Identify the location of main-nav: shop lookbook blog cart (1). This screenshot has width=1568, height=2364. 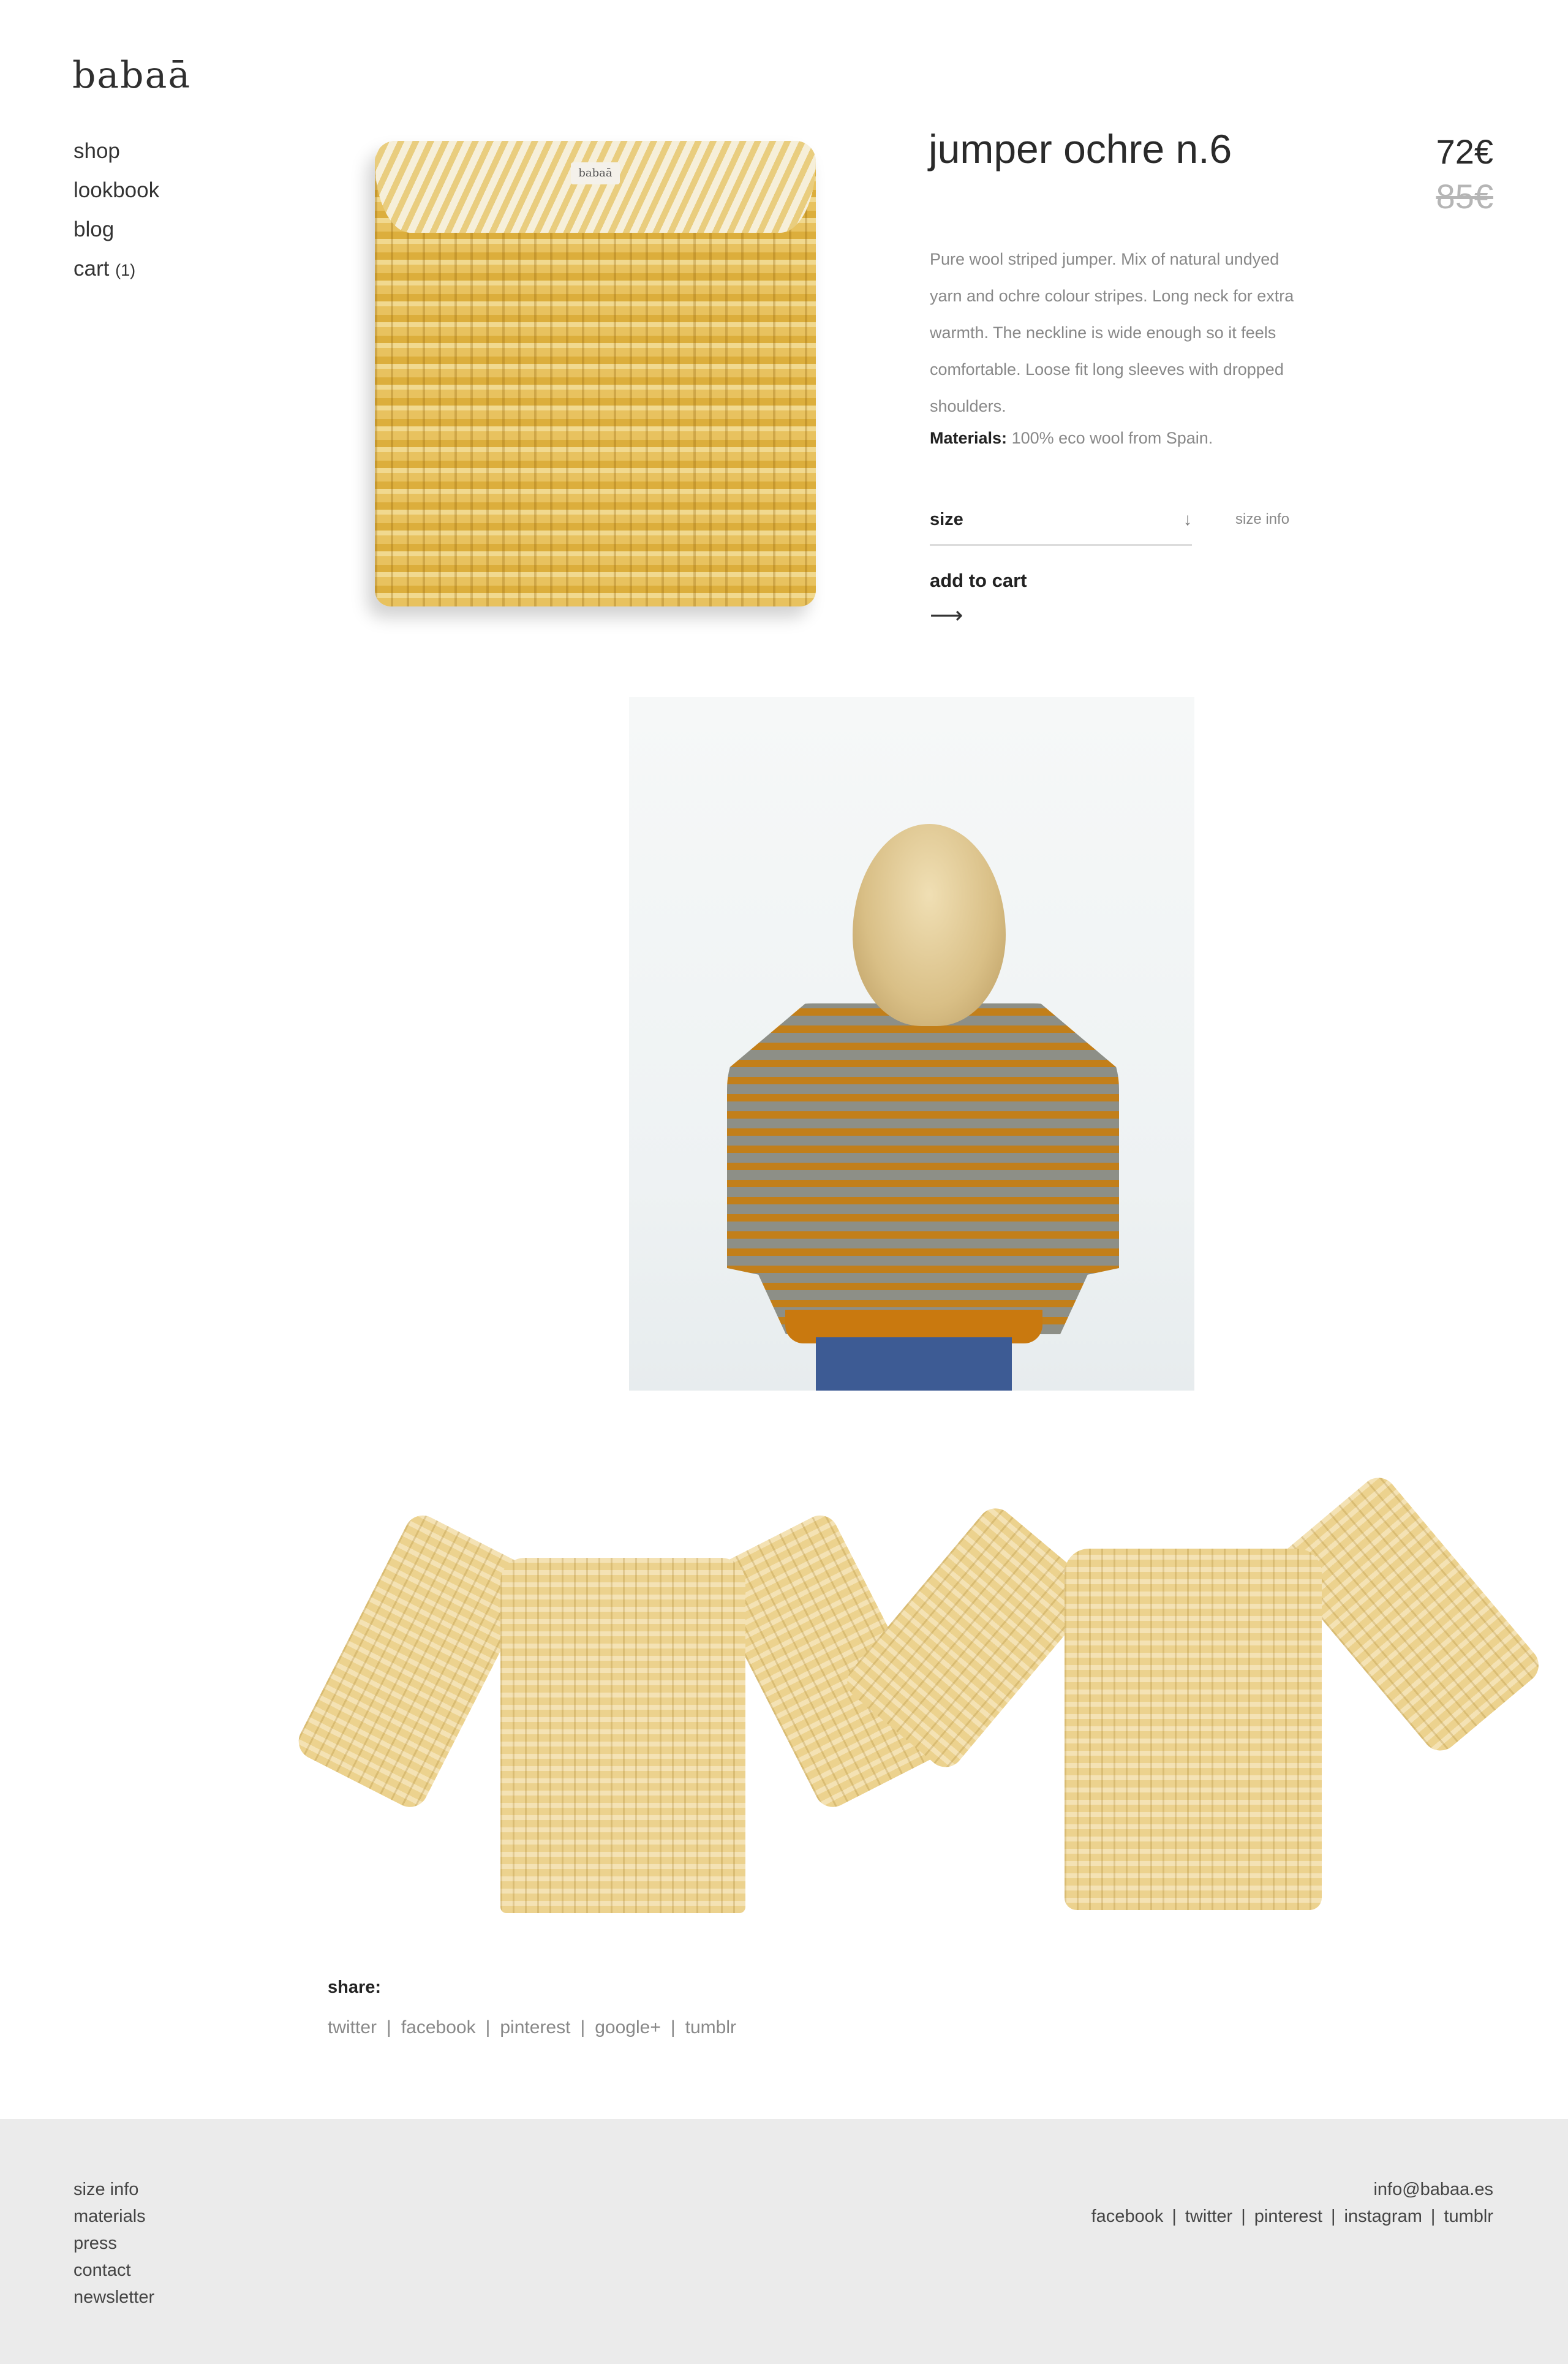
(117, 211).